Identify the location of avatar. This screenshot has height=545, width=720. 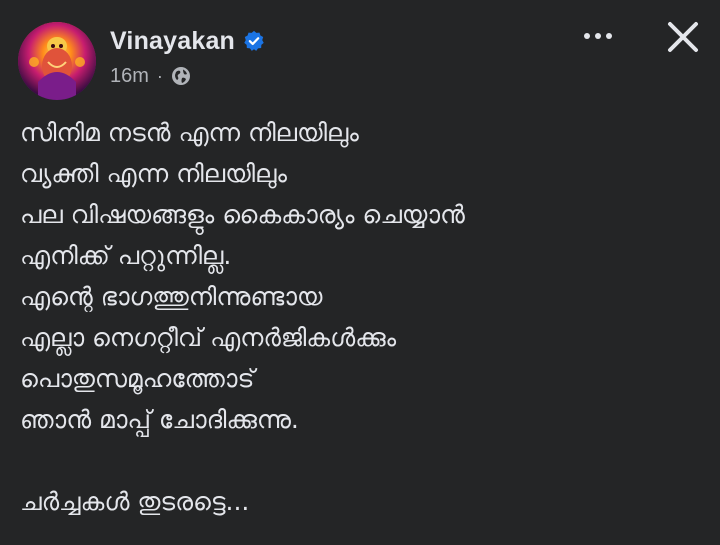
(57, 61).